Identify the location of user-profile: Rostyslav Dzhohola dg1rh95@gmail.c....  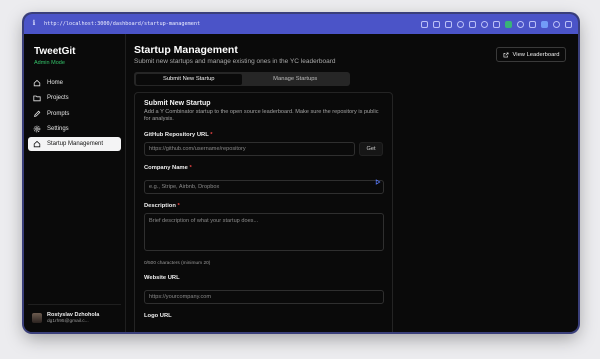
(74, 315).